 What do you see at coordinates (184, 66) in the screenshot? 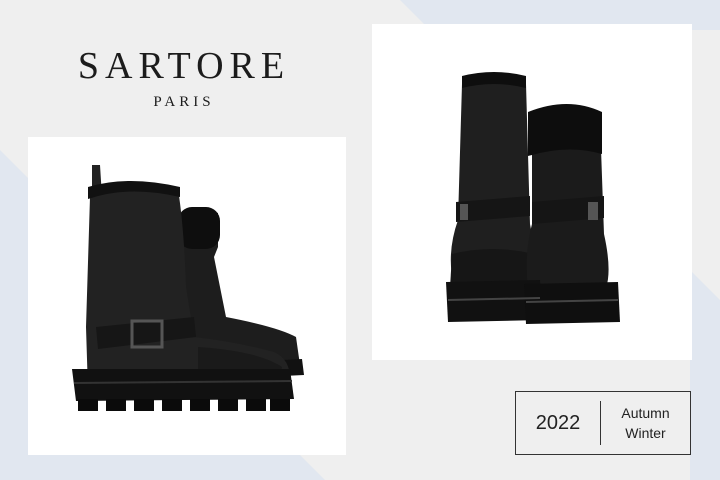
I see `brand-name: SARTORE` at bounding box center [184, 66].